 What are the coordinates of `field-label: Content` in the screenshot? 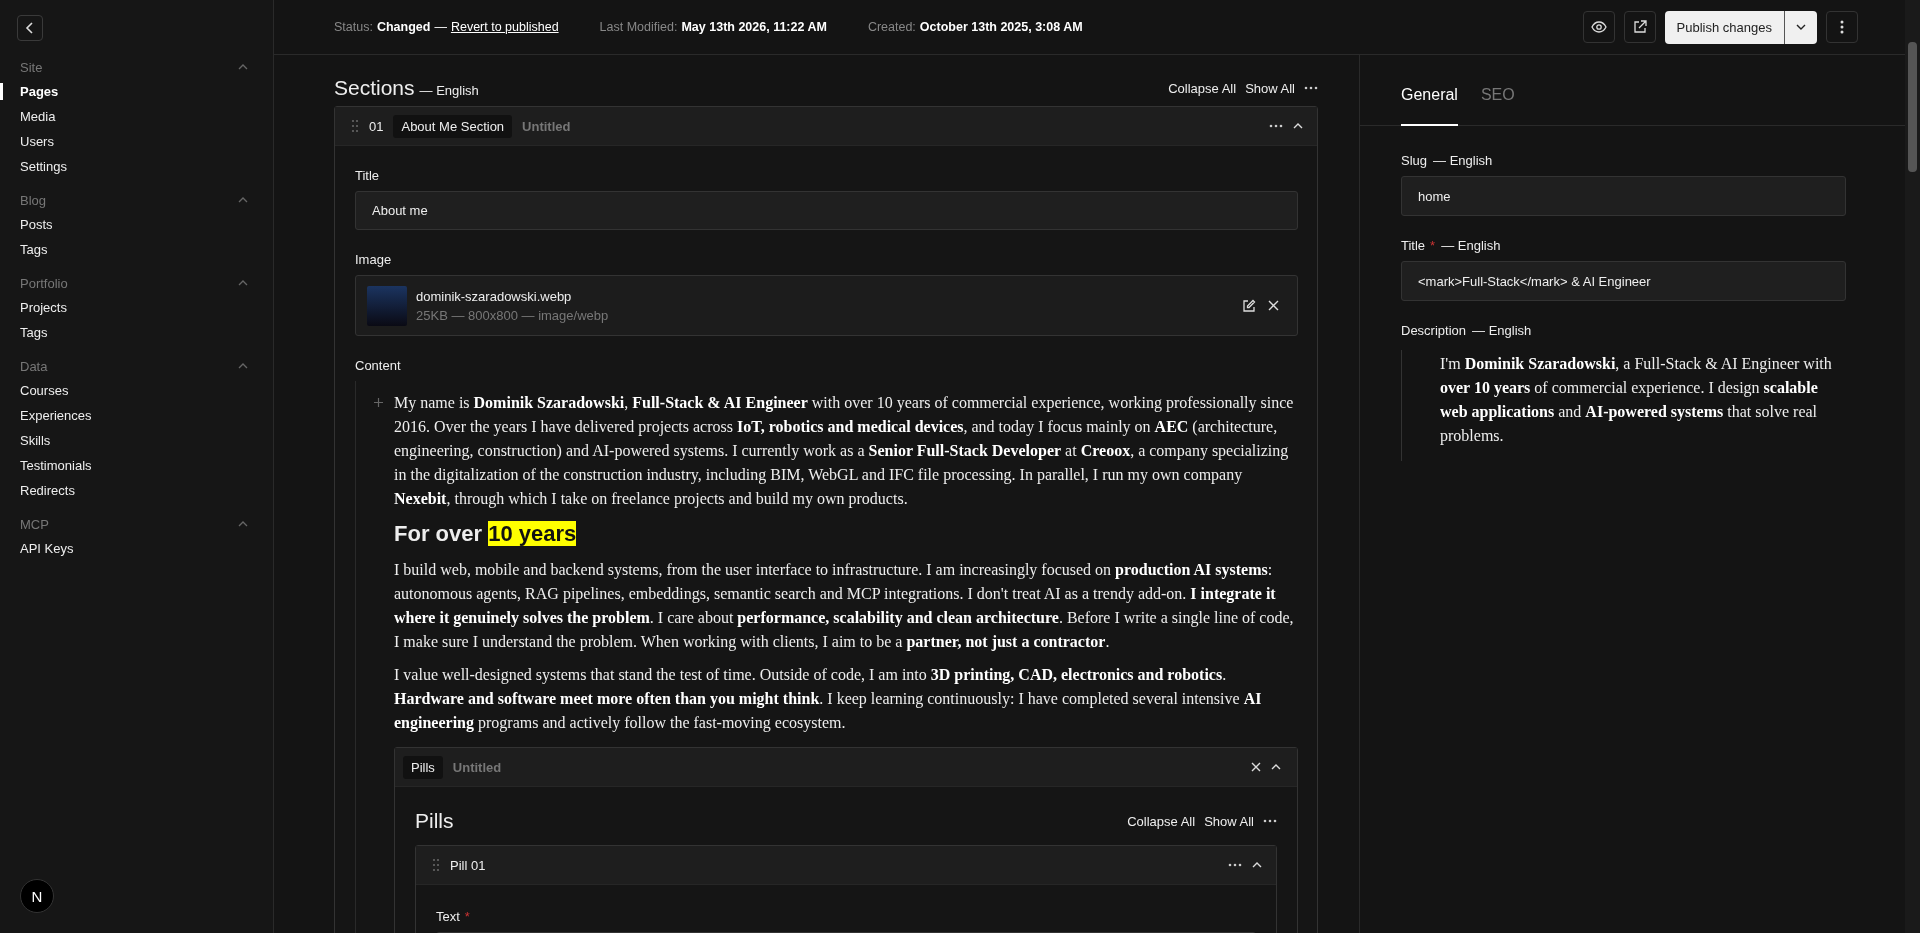 It's located at (378, 365).